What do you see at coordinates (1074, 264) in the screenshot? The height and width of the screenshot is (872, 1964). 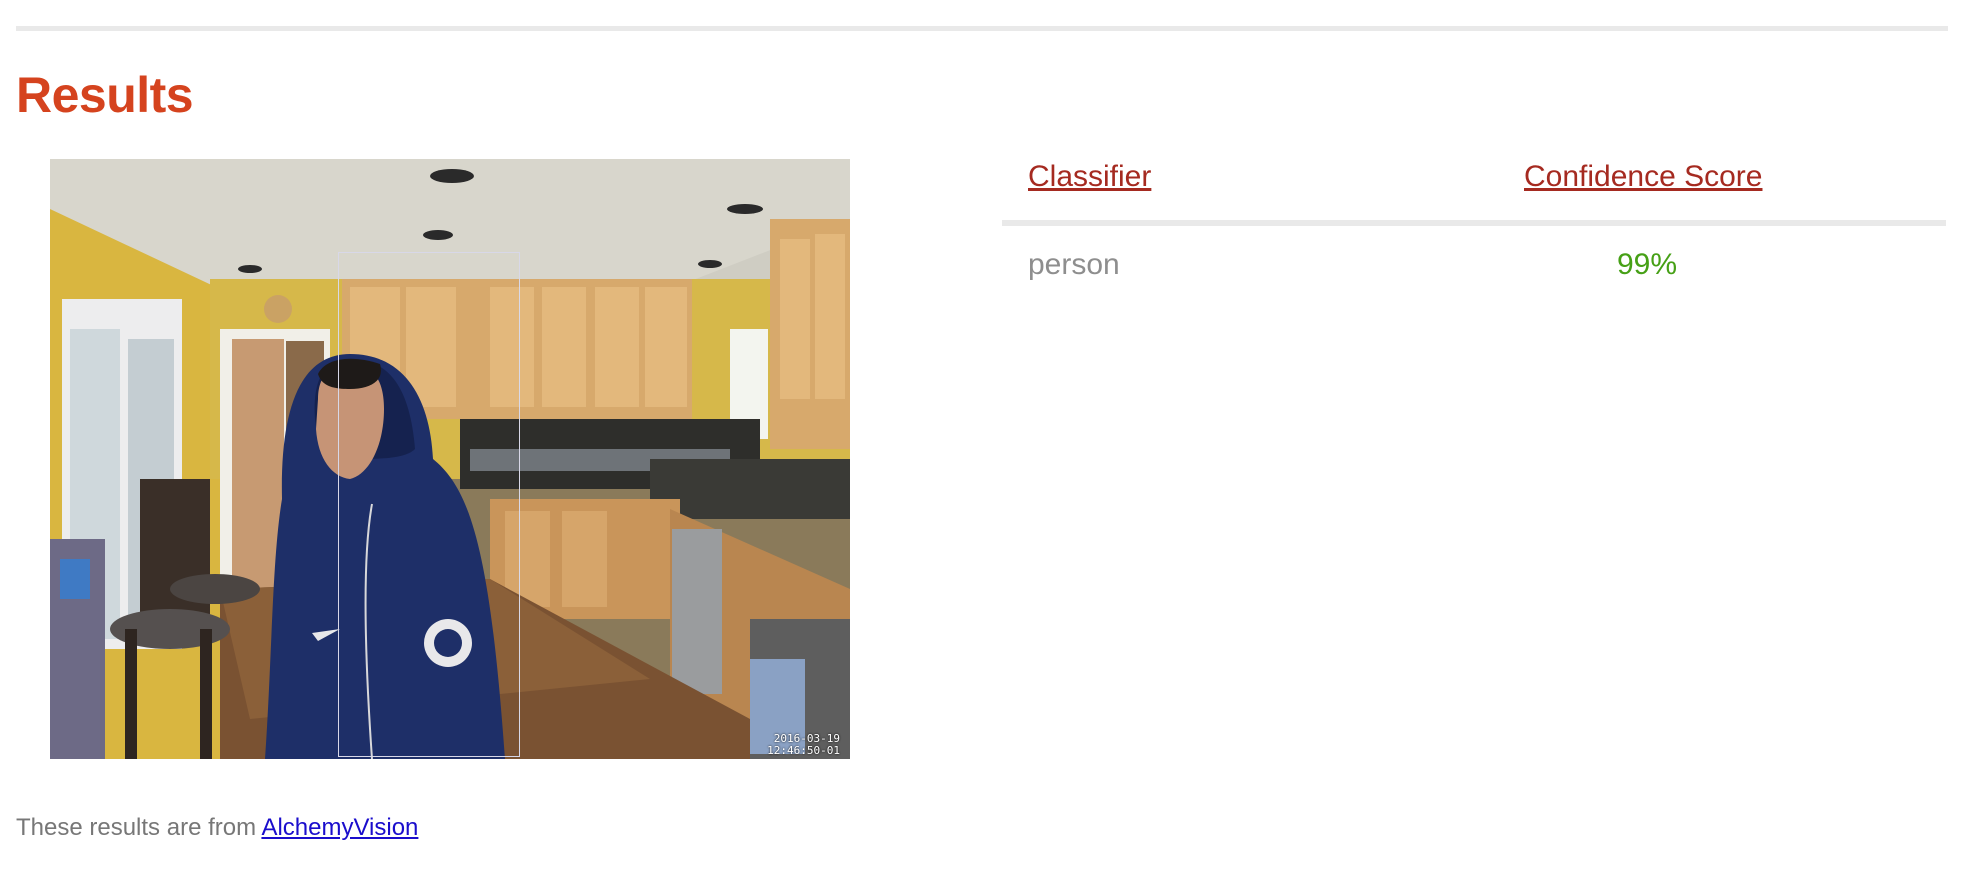 I see `classifier-cell: person` at bounding box center [1074, 264].